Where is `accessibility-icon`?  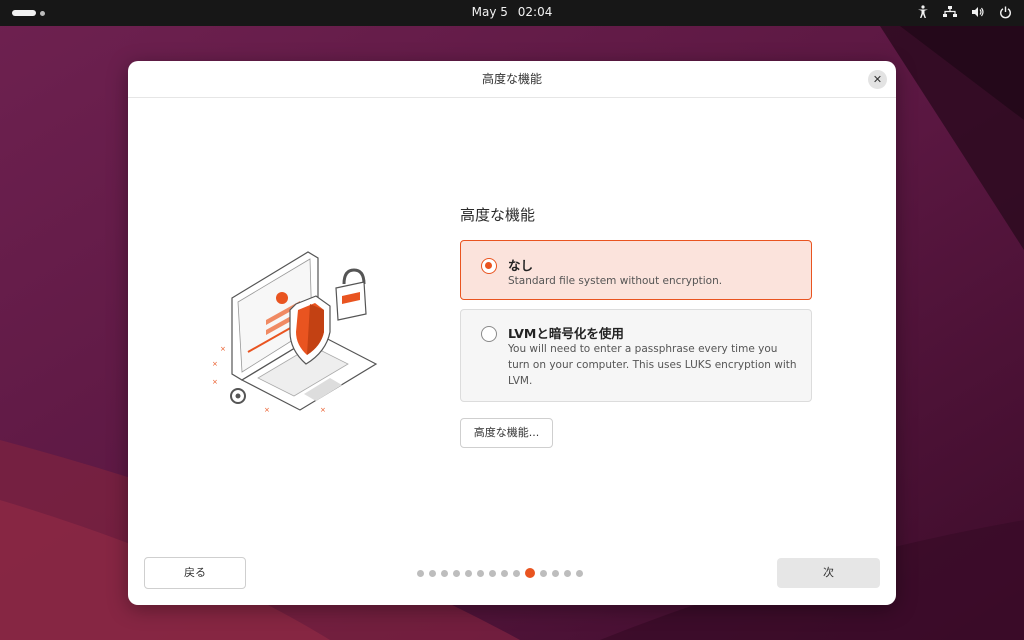 accessibility-icon is located at coordinates (923, 12).